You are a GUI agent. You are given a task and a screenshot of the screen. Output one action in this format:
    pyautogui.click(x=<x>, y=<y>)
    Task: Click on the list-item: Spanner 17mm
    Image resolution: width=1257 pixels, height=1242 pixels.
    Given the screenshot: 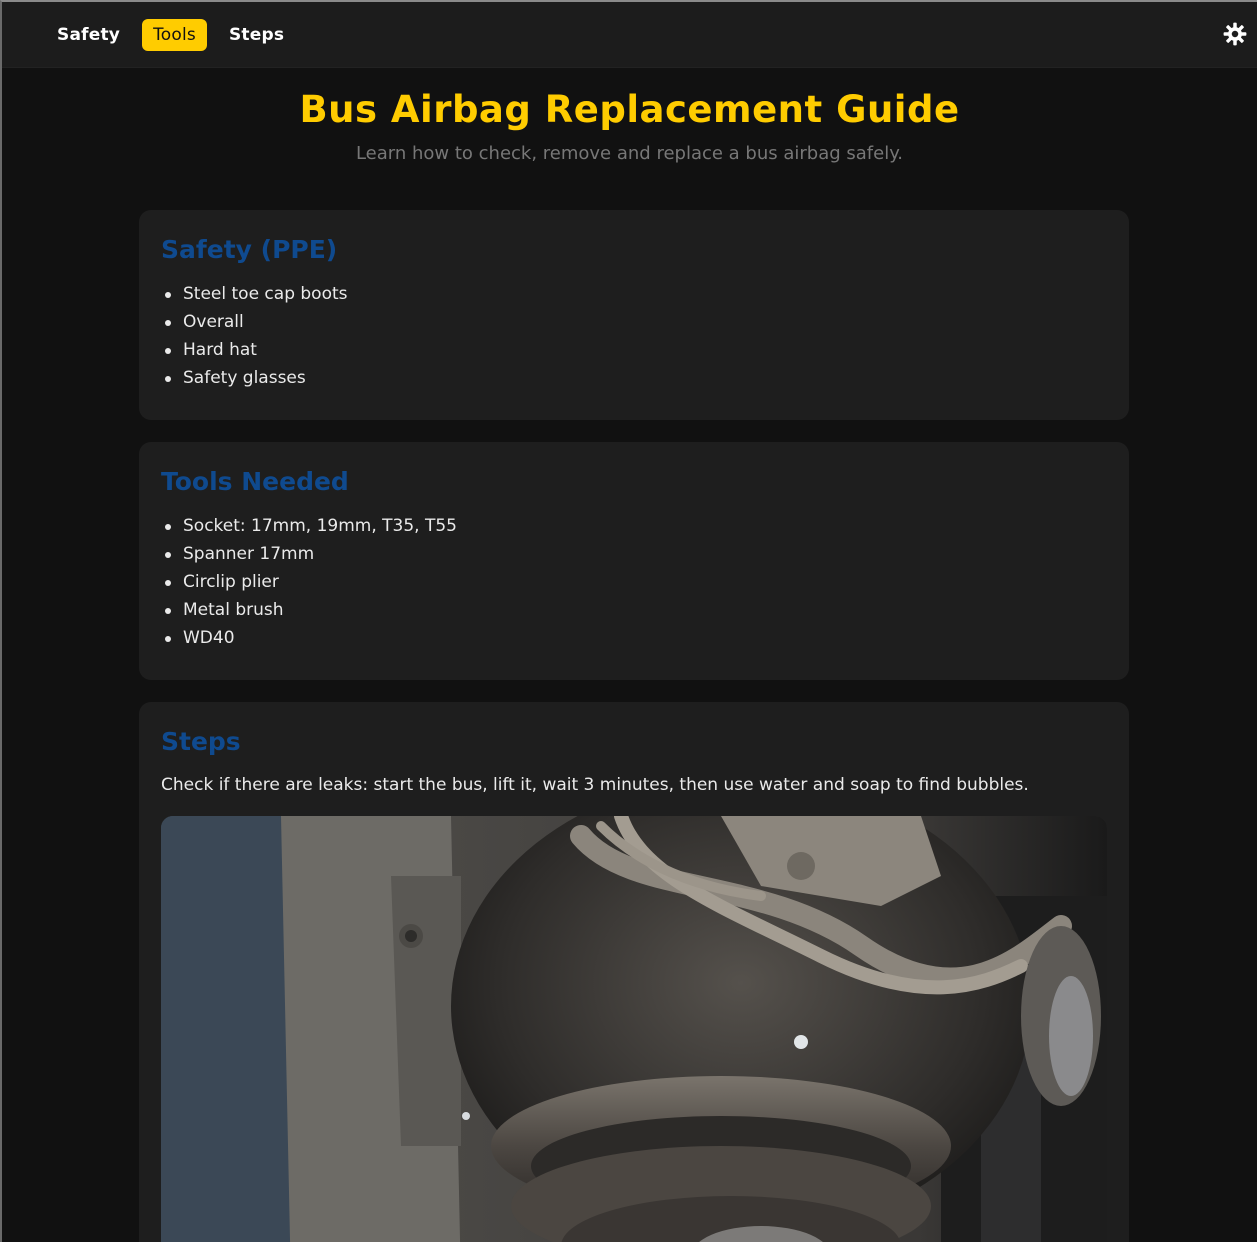 What is the action you would take?
    pyautogui.click(x=634, y=554)
    